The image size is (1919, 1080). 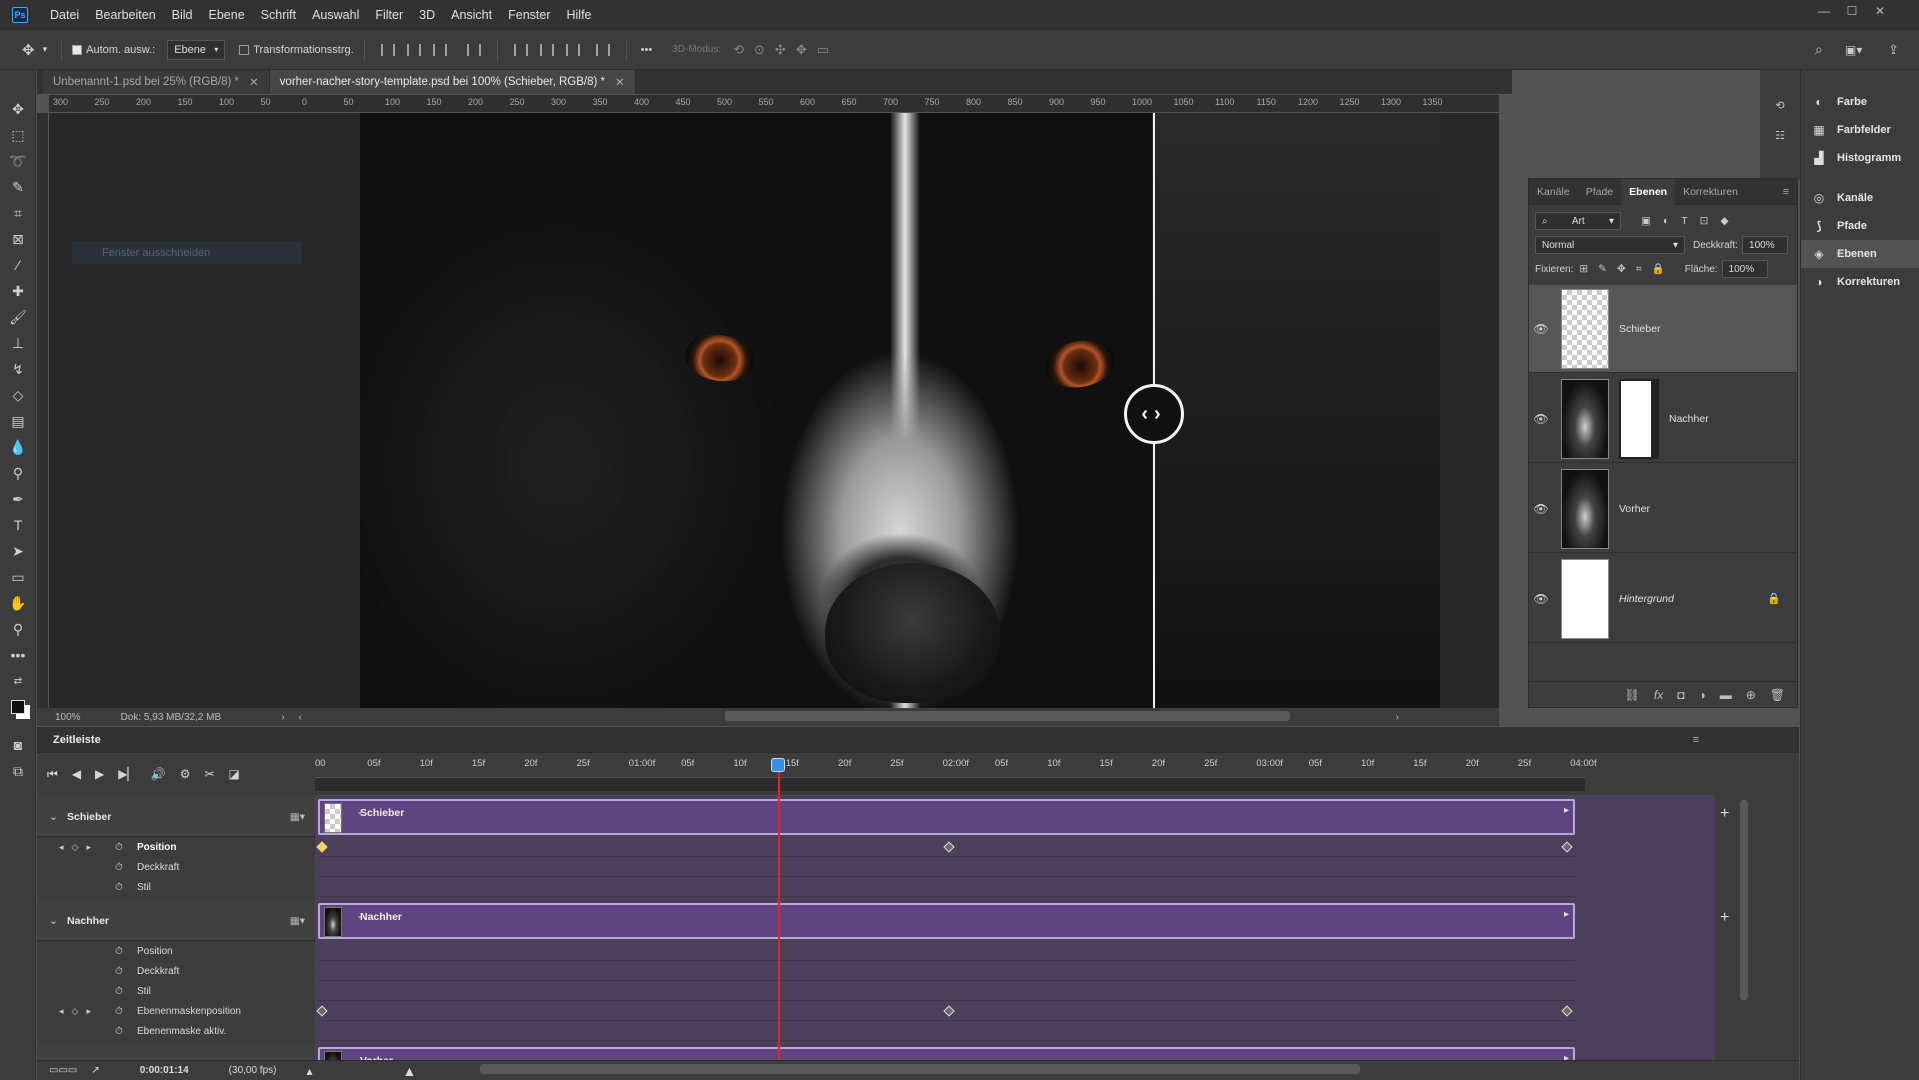 What do you see at coordinates (18, 109) in the screenshot?
I see `move-tool-icon: ✥` at bounding box center [18, 109].